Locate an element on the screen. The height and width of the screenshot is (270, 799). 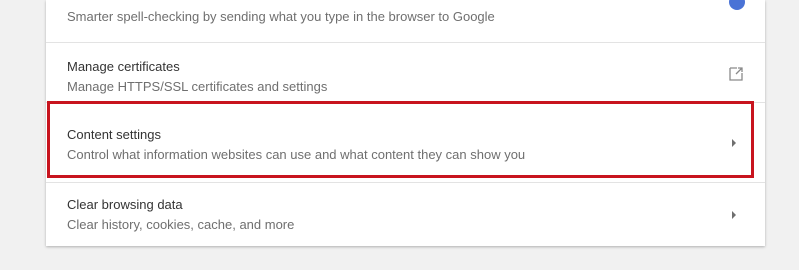
manage-certificates-title: Manage certificates is located at coordinates (123, 66).